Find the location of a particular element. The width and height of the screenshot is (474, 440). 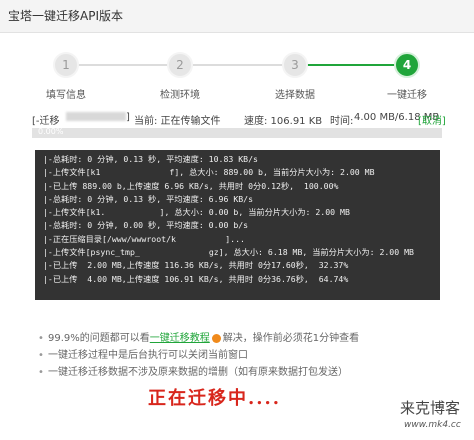

step-fill-info: 1 填写信息 is located at coordinates (66, 76).